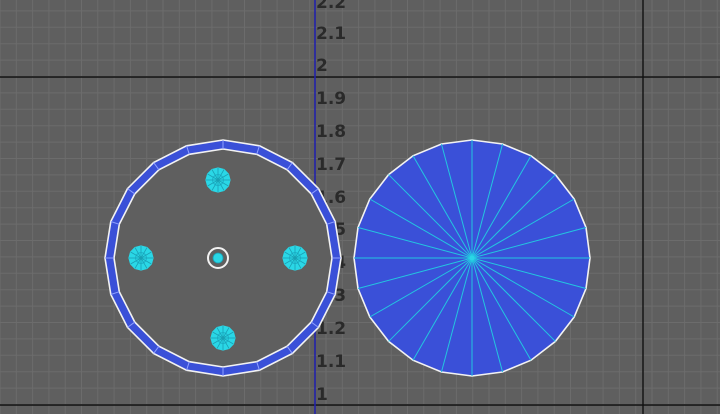 The image size is (720, 414). Describe the element at coordinates (322, 66) in the screenshot. I see `tick-label: 2` at that location.